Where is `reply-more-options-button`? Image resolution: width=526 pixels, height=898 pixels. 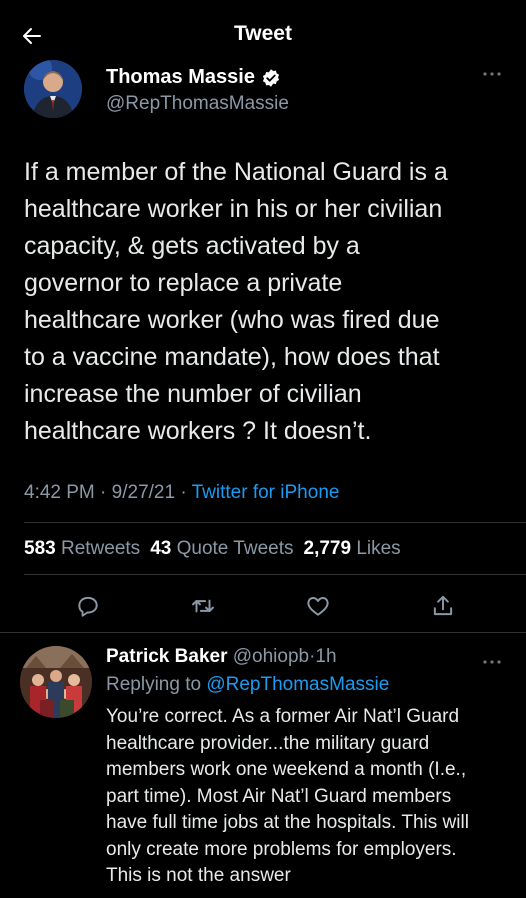 reply-more-options-button is located at coordinates (492, 662).